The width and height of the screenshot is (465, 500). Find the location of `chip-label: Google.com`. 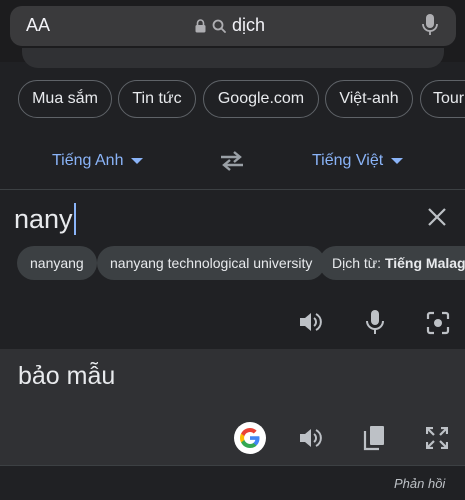

chip-label: Google.com is located at coordinates (261, 98).